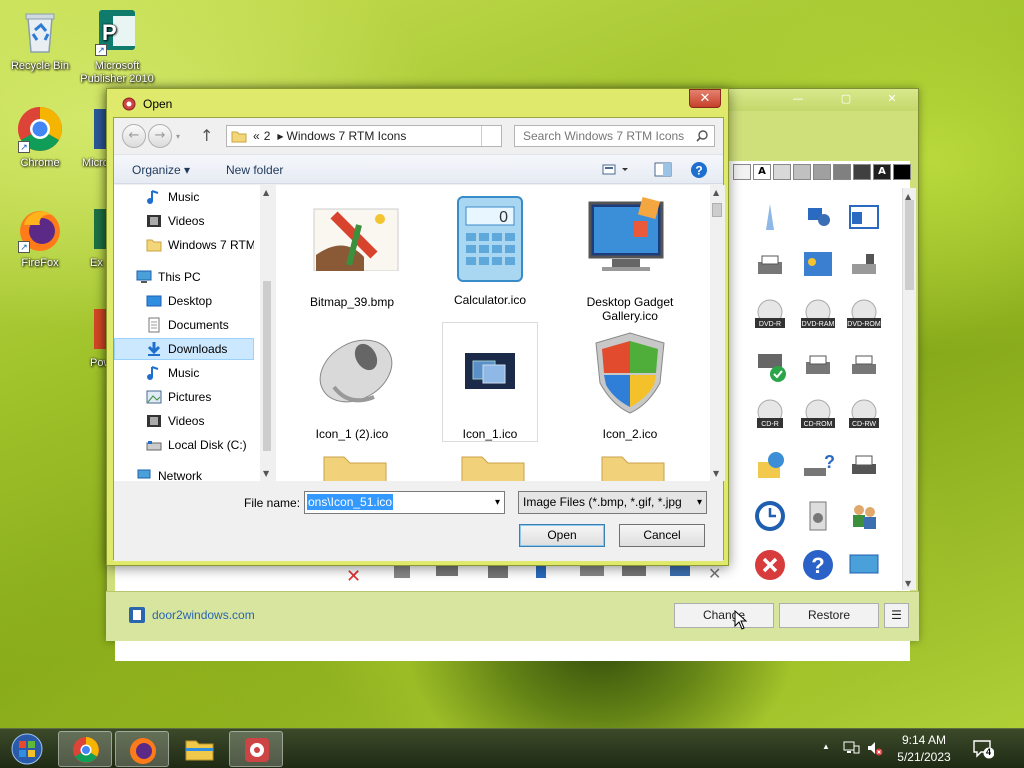 This screenshot has width=1024, height=768. What do you see at coordinates (864, 565) in the screenshot?
I see `display-icon` at bounding box center [864, 565].